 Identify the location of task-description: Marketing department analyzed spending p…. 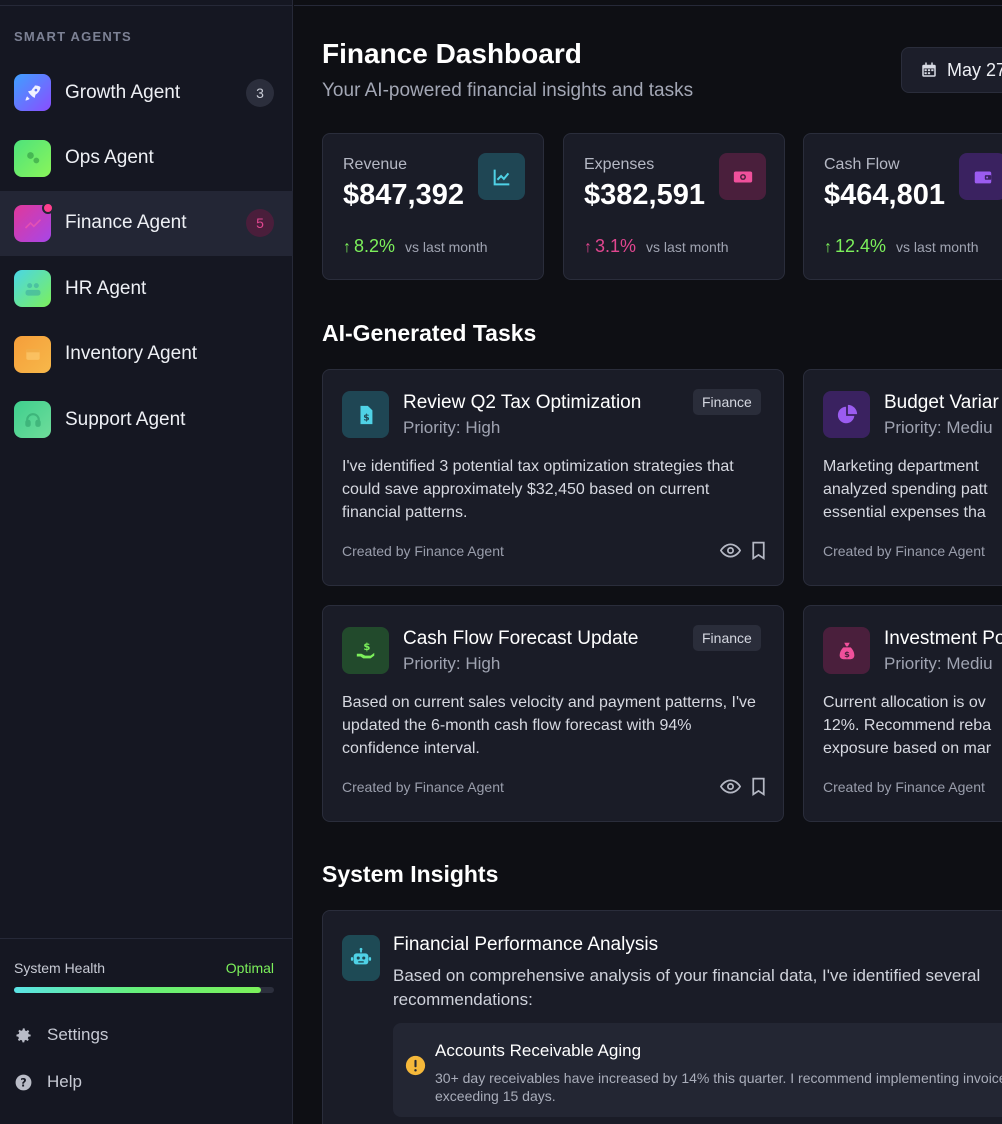
(912, 489).